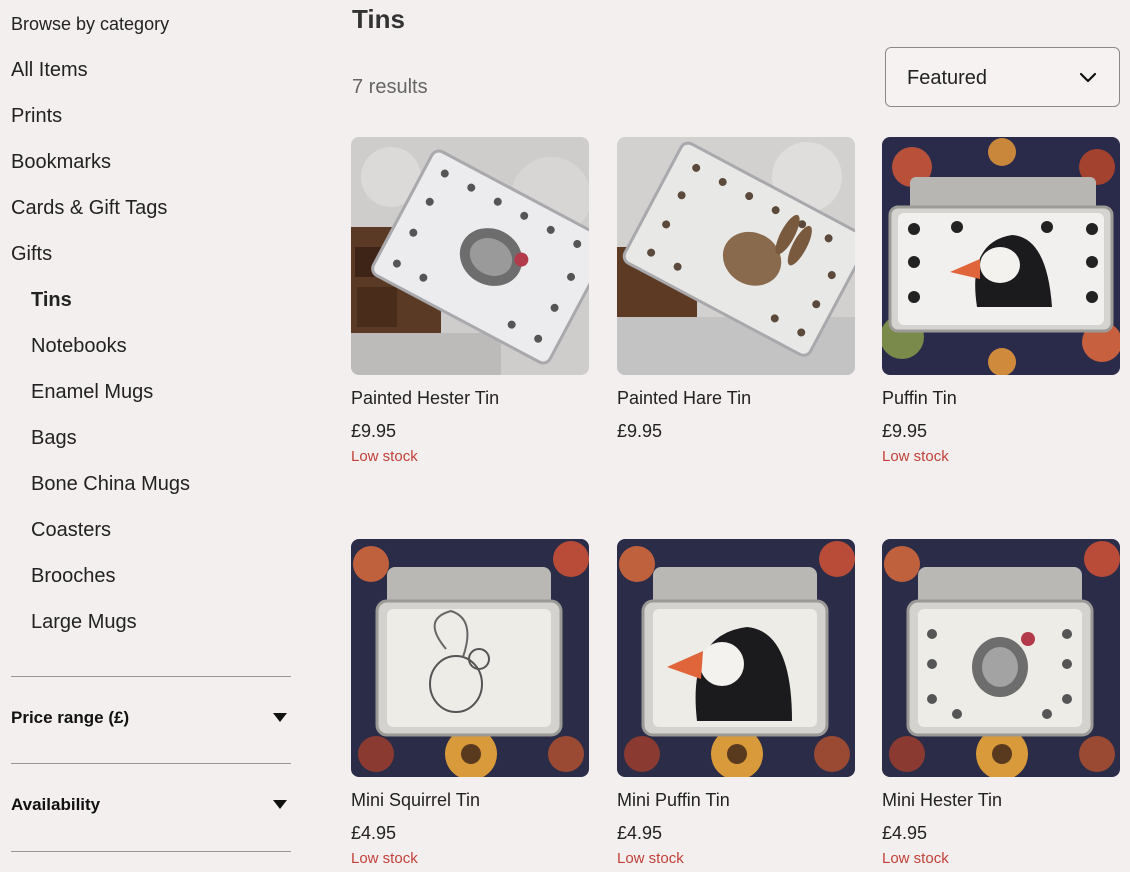 This screenshot has height=872, width=1130. Describe the element at coordinates (31, 254) in the screenshot. I see `category-gifts: Gifts` at that location.